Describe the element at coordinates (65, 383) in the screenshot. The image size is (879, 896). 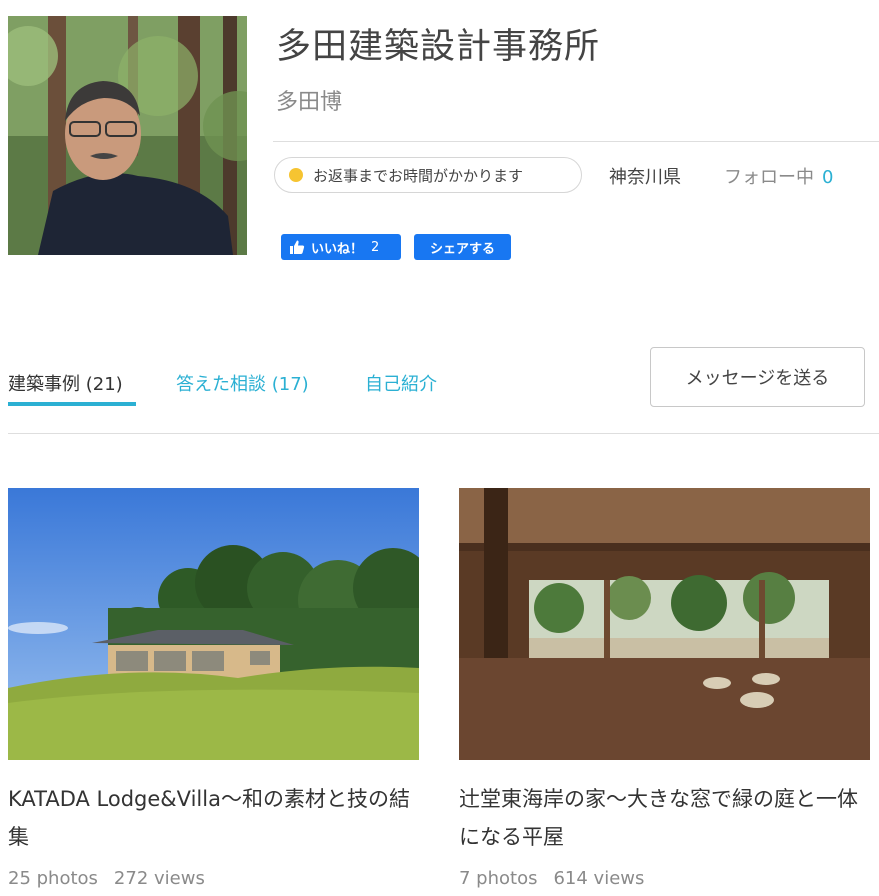
I see `tab-projects: 建築事例 (21)` at that location.